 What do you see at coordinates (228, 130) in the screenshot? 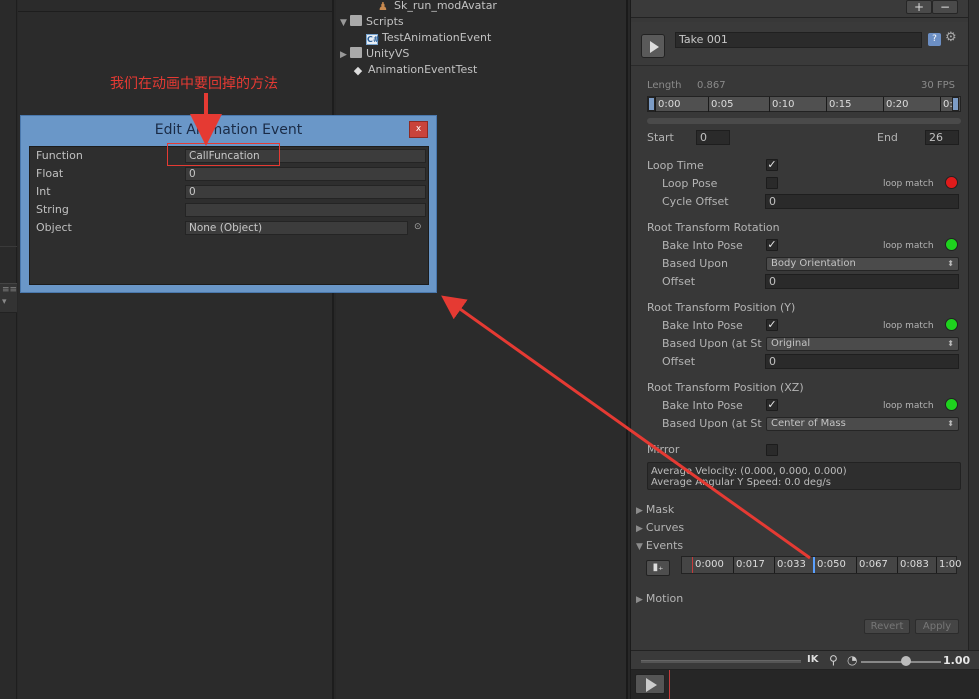
I see `dialog-title: Edit Animation Event` at bounding box center [228, 130].